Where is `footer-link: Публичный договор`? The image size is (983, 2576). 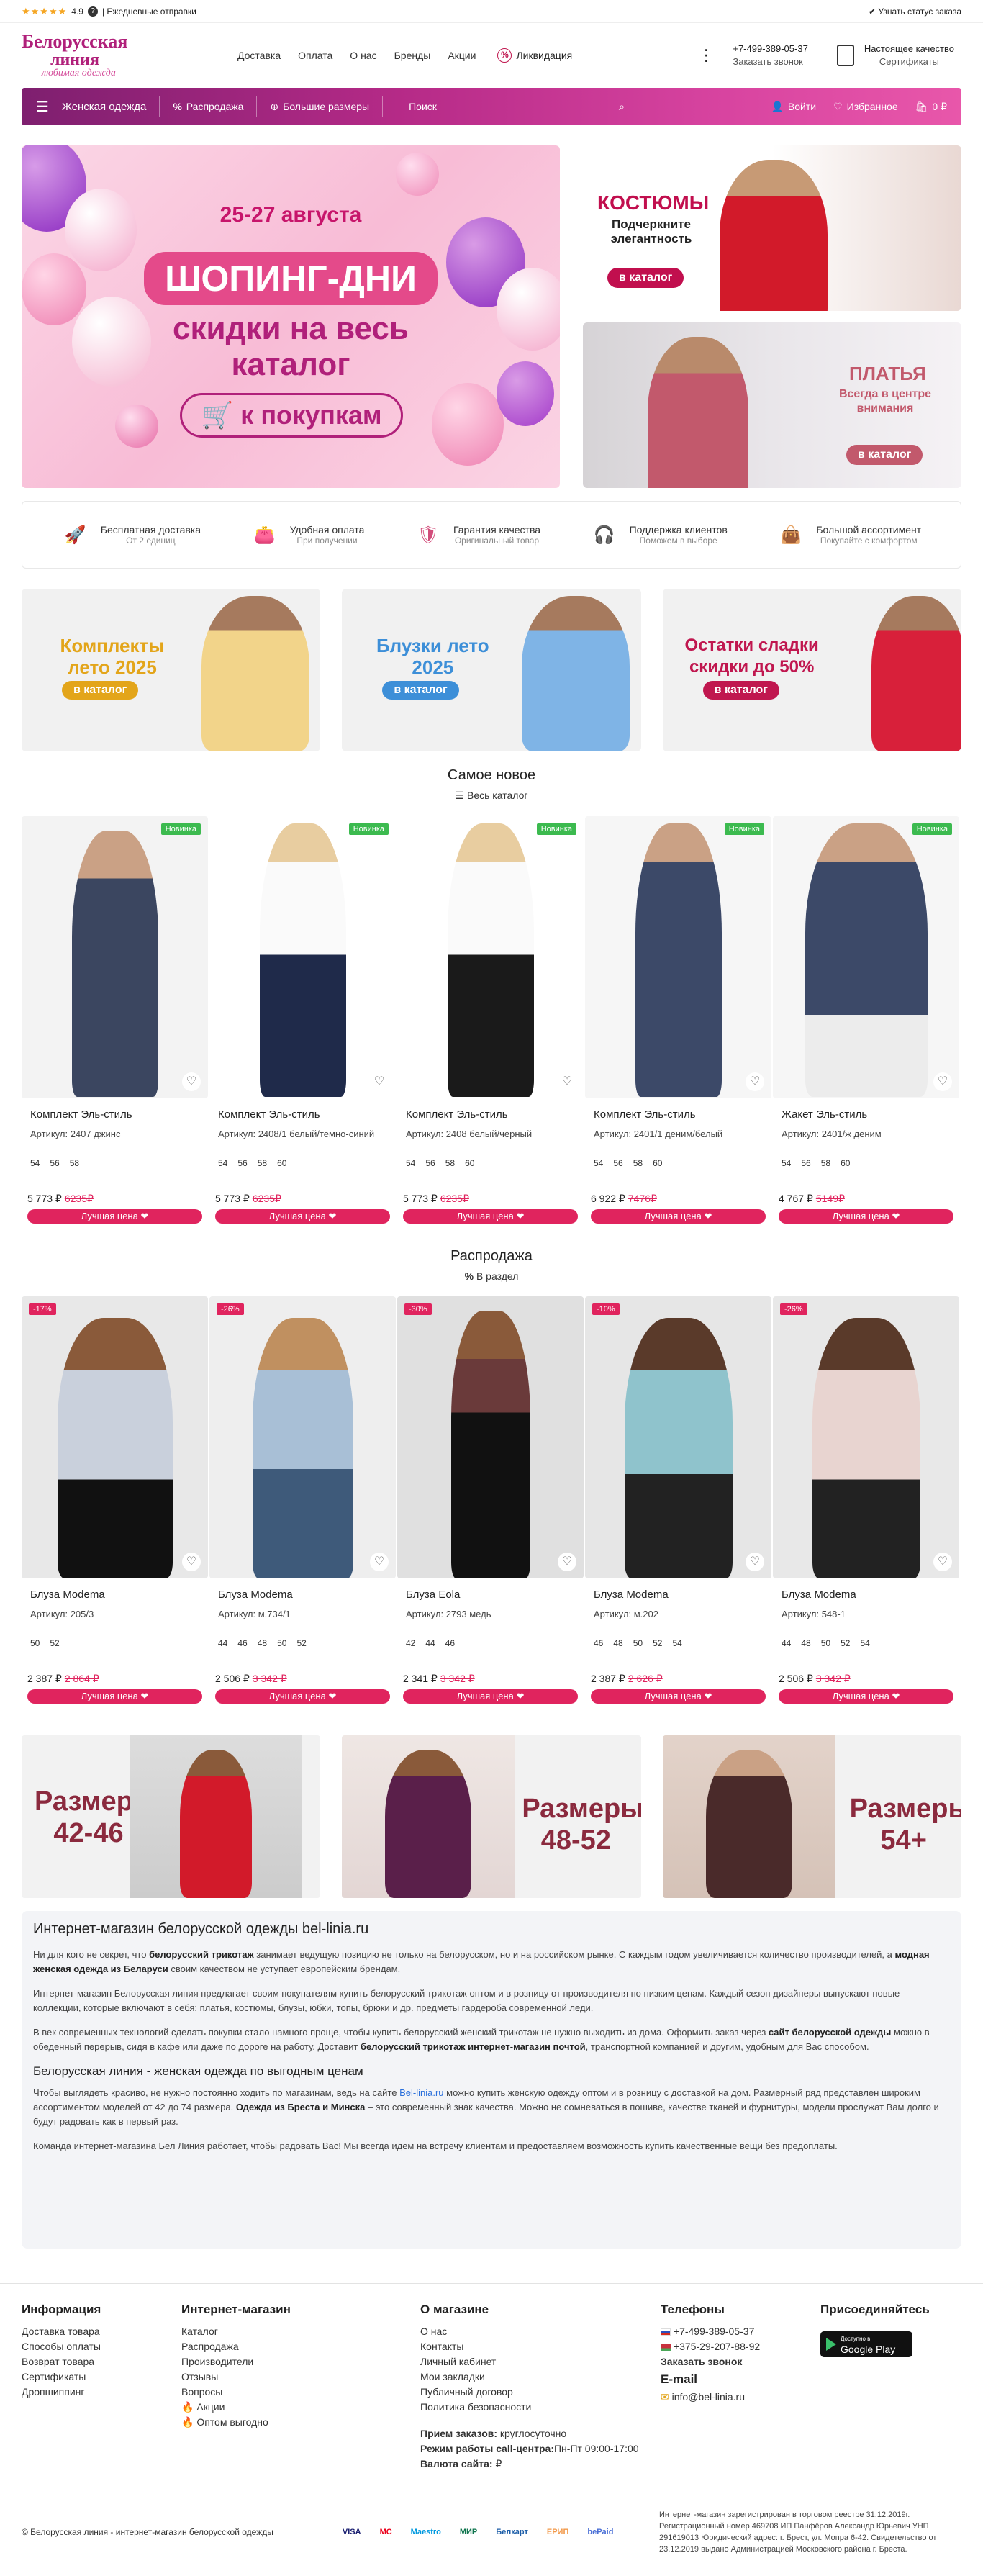
footer-link: Публичный договор is located at coordinates (540, 2392).